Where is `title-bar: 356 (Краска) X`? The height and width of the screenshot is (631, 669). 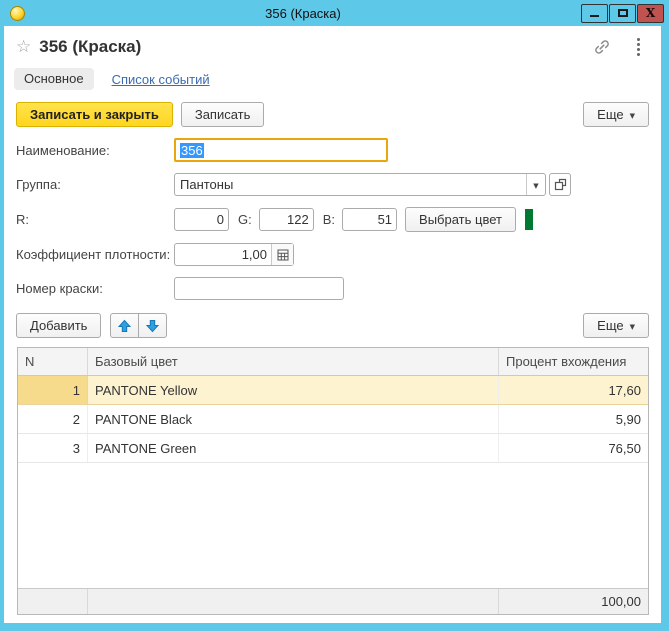
title-bar: 356 (Краска) X is located at coordinates (334, 13).